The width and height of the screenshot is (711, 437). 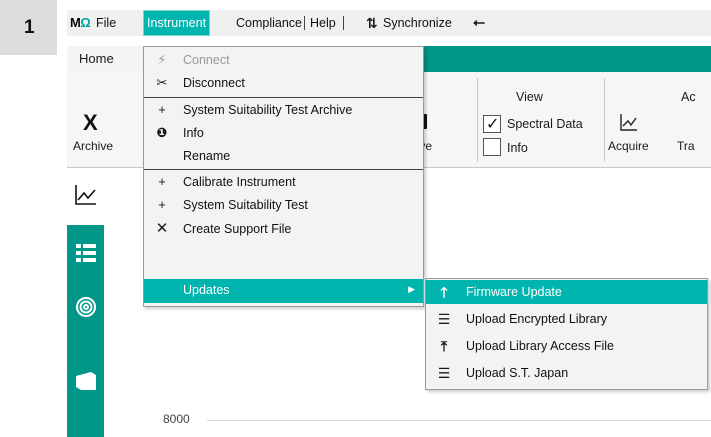 What do you see at coordinates (283, 229) in the screenshot?
I see `menu-item-support-file: ✕ Create Support File` at bounding box center [283, 229].